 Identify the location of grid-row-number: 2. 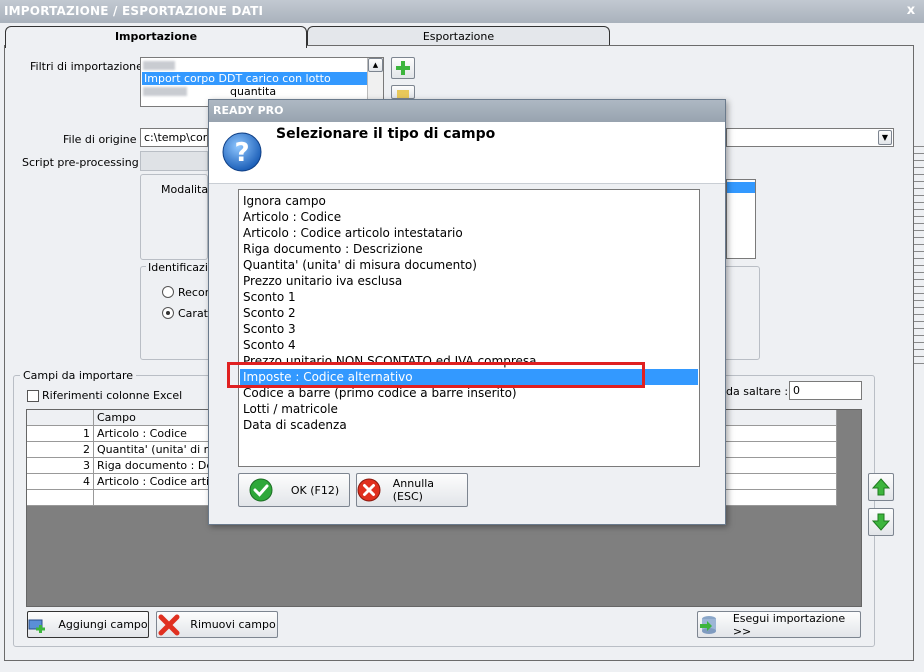
(60, 450).